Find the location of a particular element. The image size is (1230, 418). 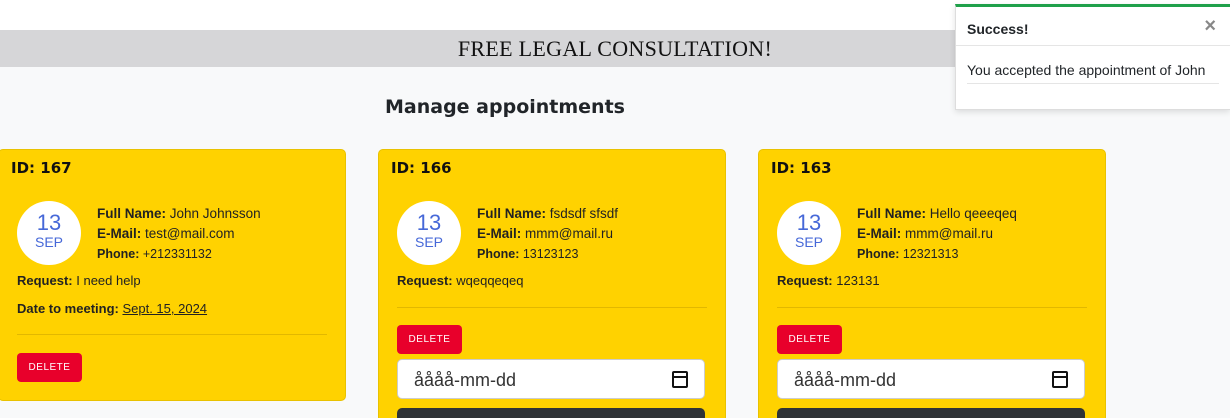

request-line: Request: 123131 is located at coordinates (828, 280).